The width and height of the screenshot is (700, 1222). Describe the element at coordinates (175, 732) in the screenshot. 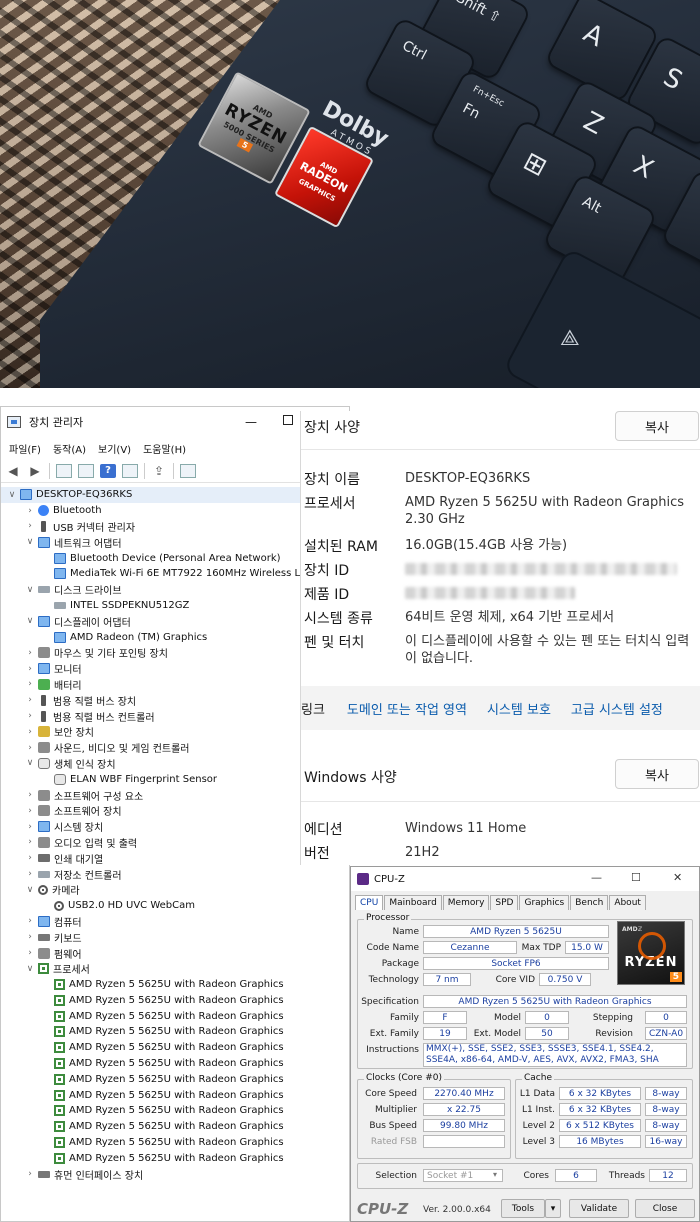

I see `tree-row: › 보안 장치` at that location.